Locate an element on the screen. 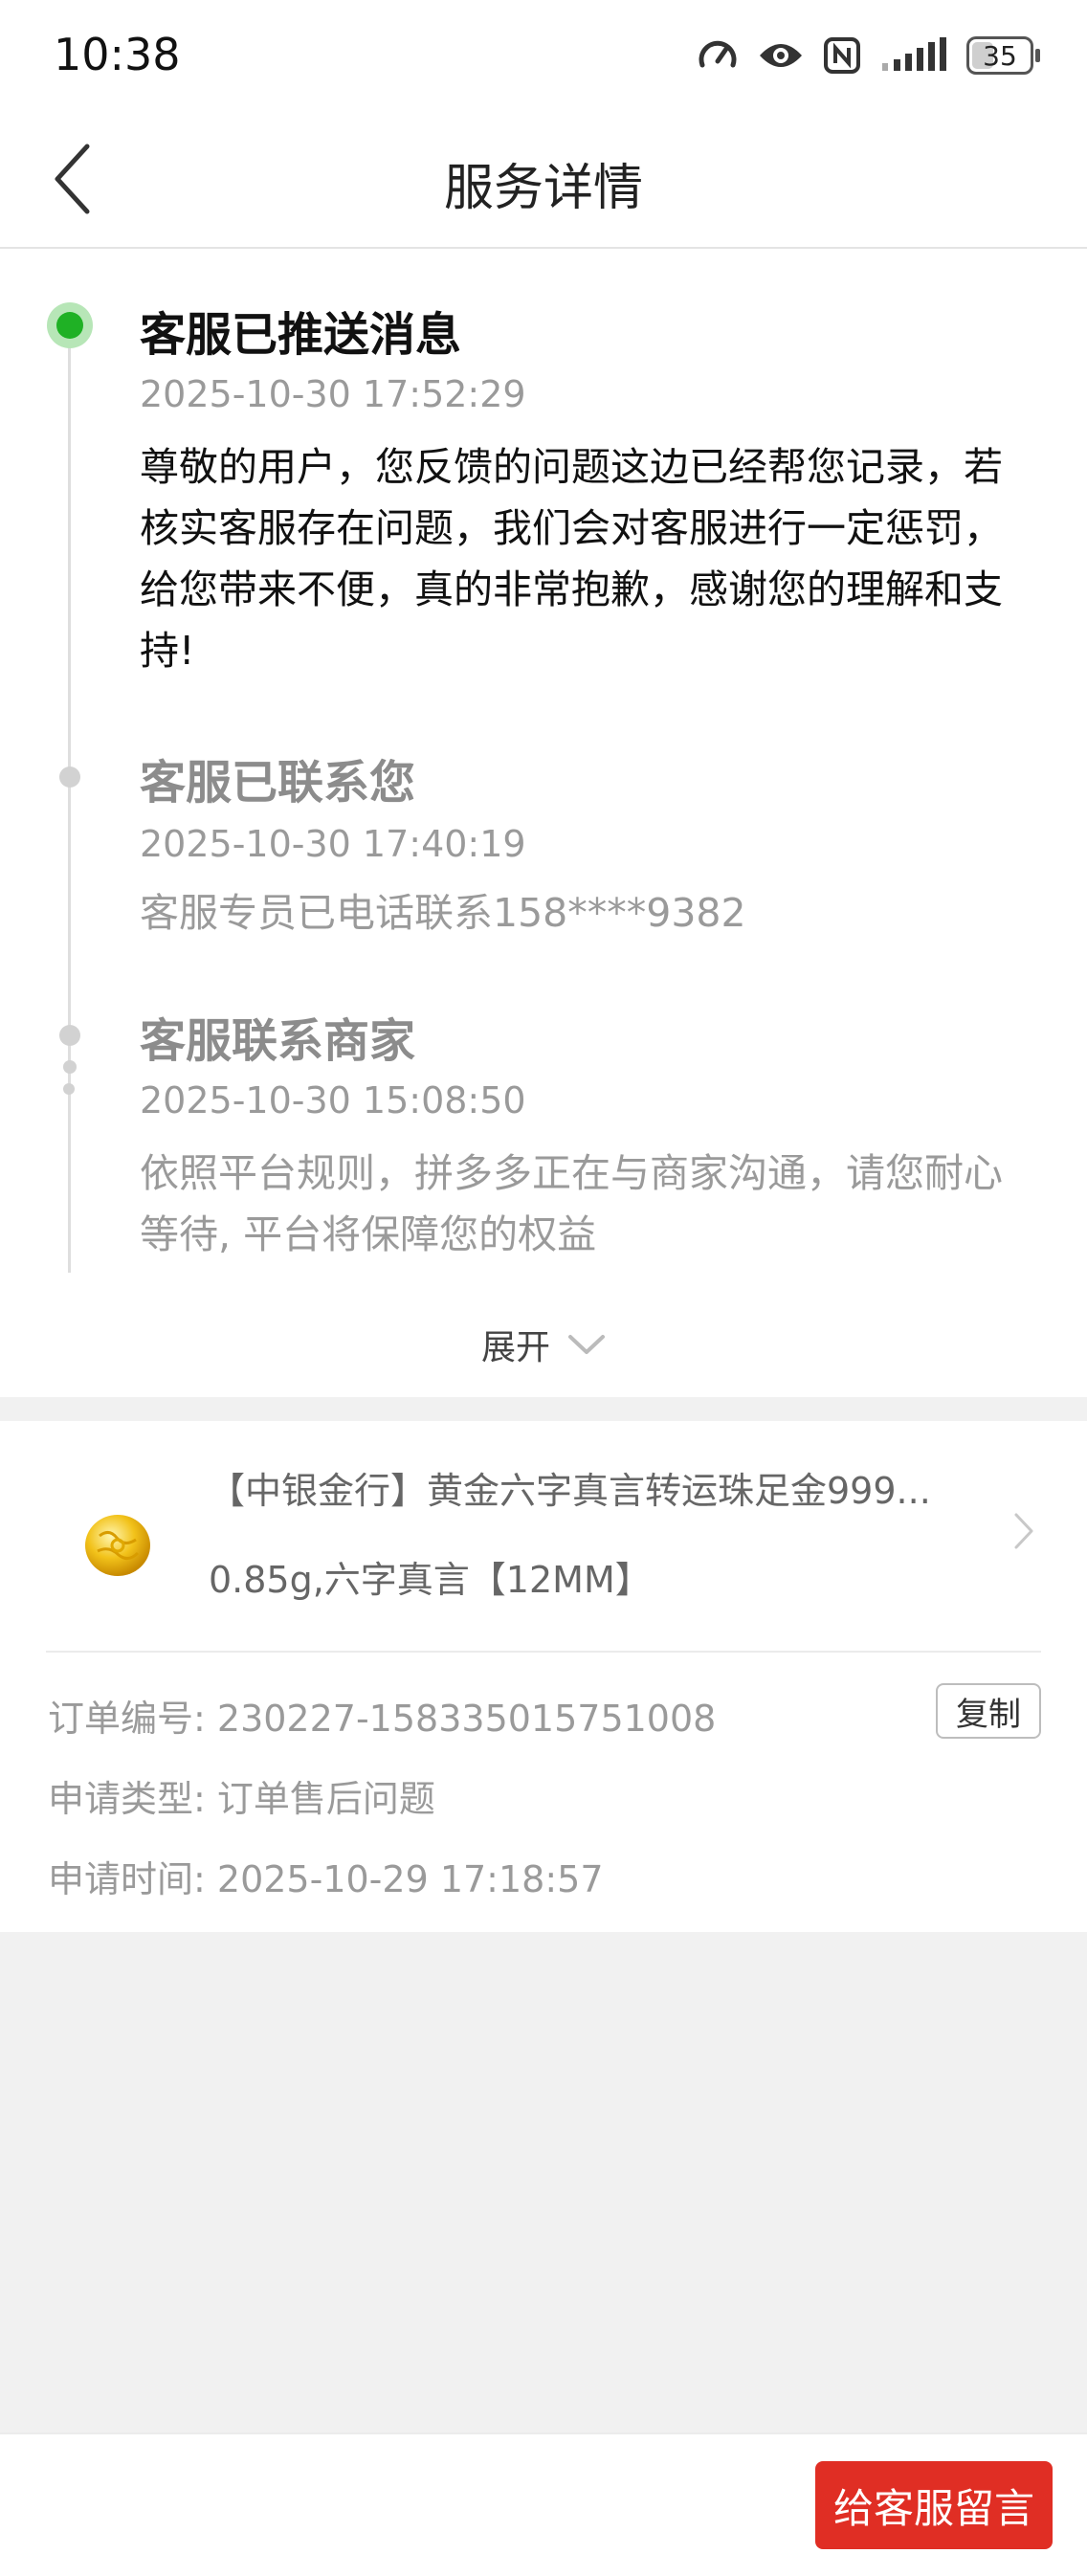 This screenshot has width=1087, height=2576. battery-icon: 35 is located at coordinates (1003, 55).